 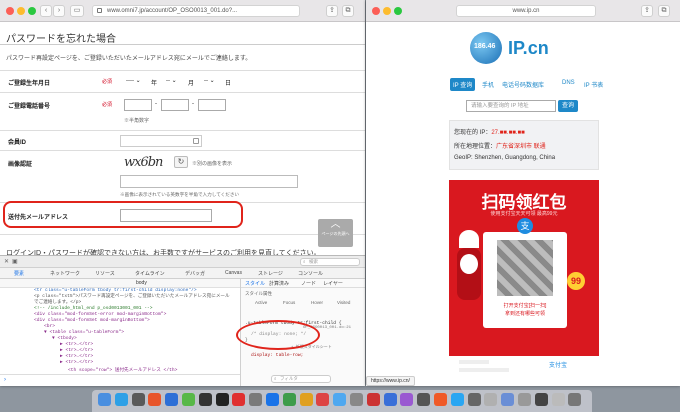 I want to click on dom-line: ▼ <table class="u-tableForm">, so click(x=84, y=333).